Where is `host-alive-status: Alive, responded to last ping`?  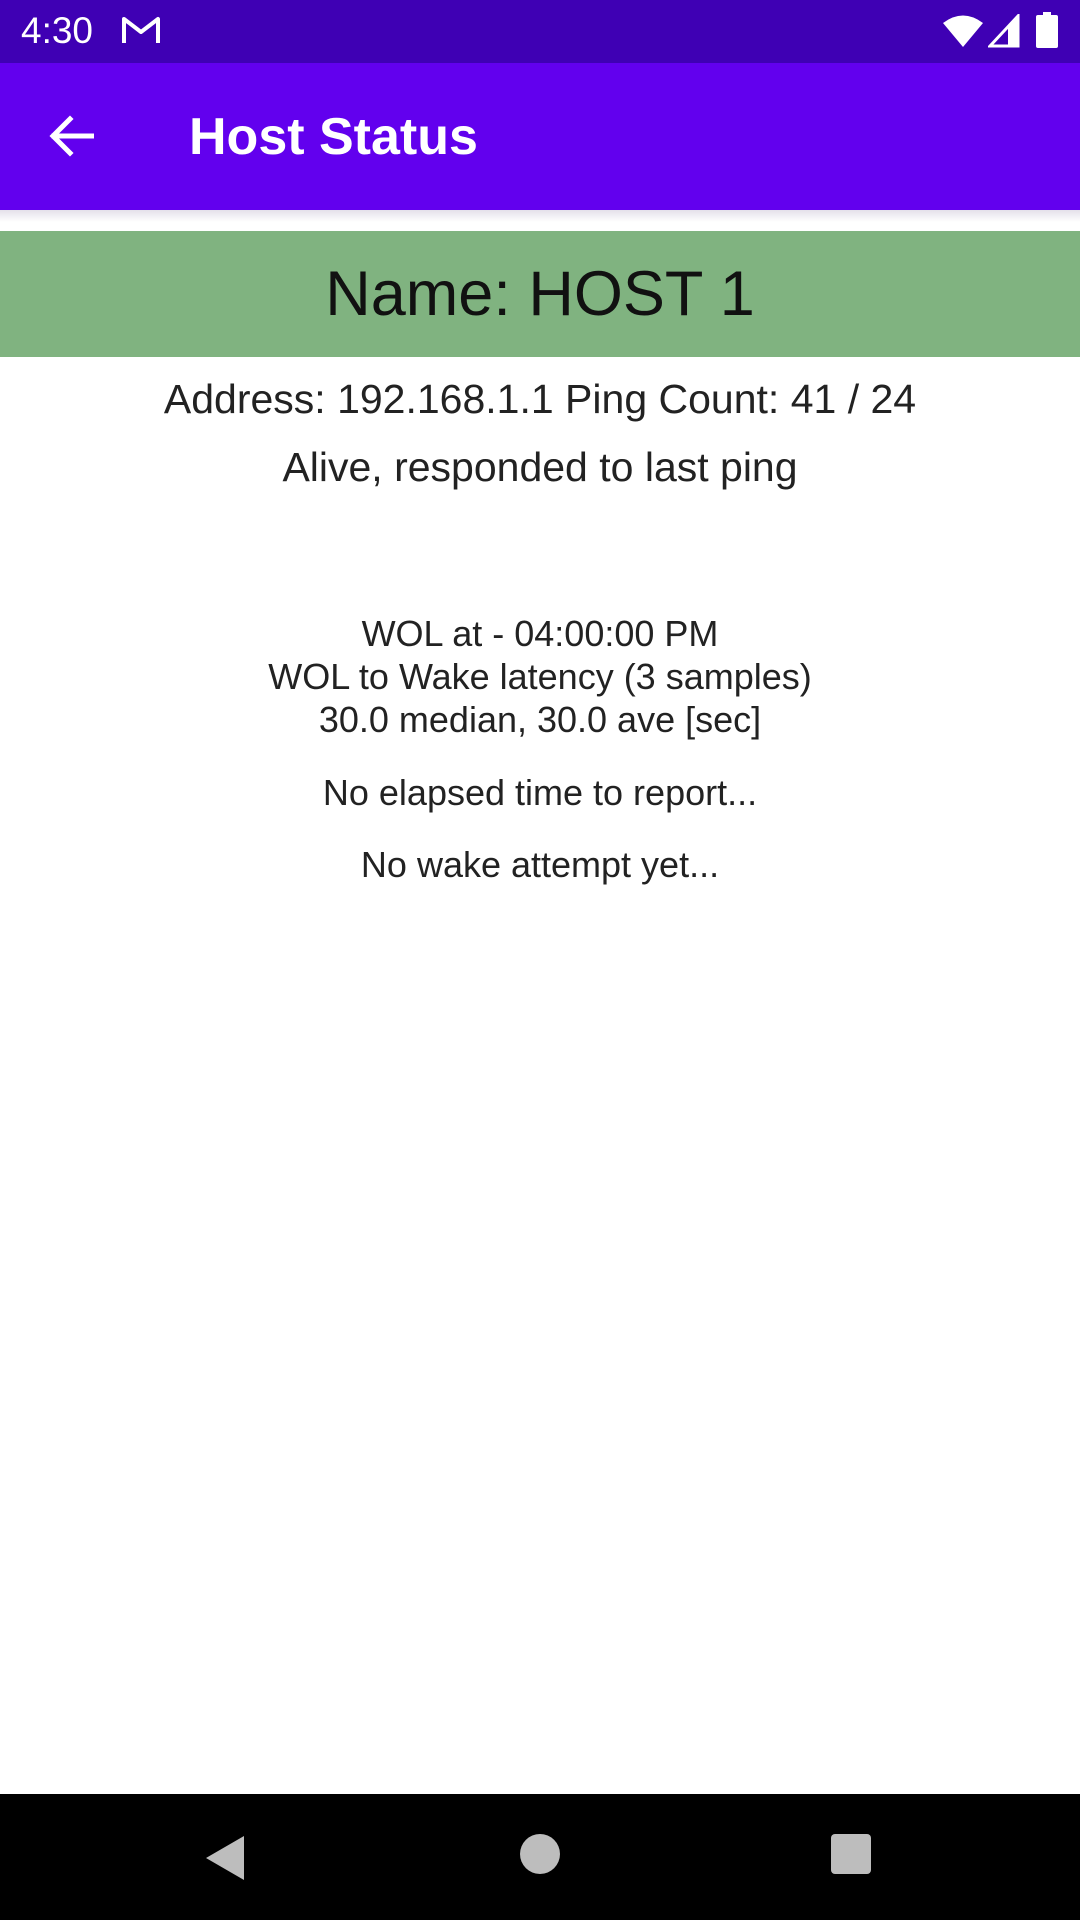 host-alive-status: Alive, responded to last ping is located at coordinates (540, 467).